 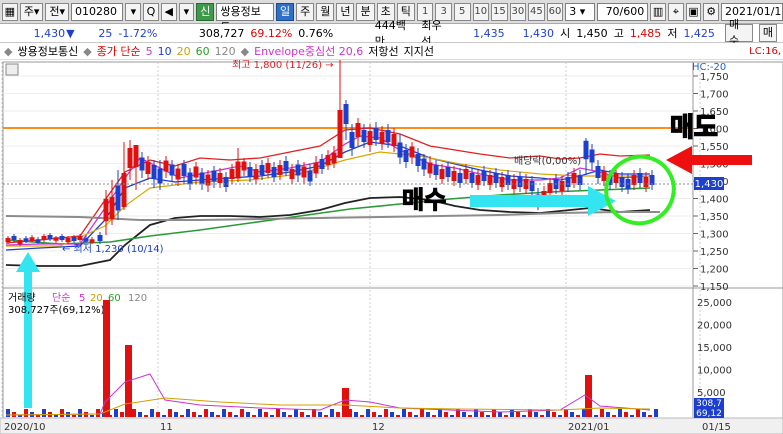 I want to click on price-axis-label: 1,150, so click(x=714, y=287).